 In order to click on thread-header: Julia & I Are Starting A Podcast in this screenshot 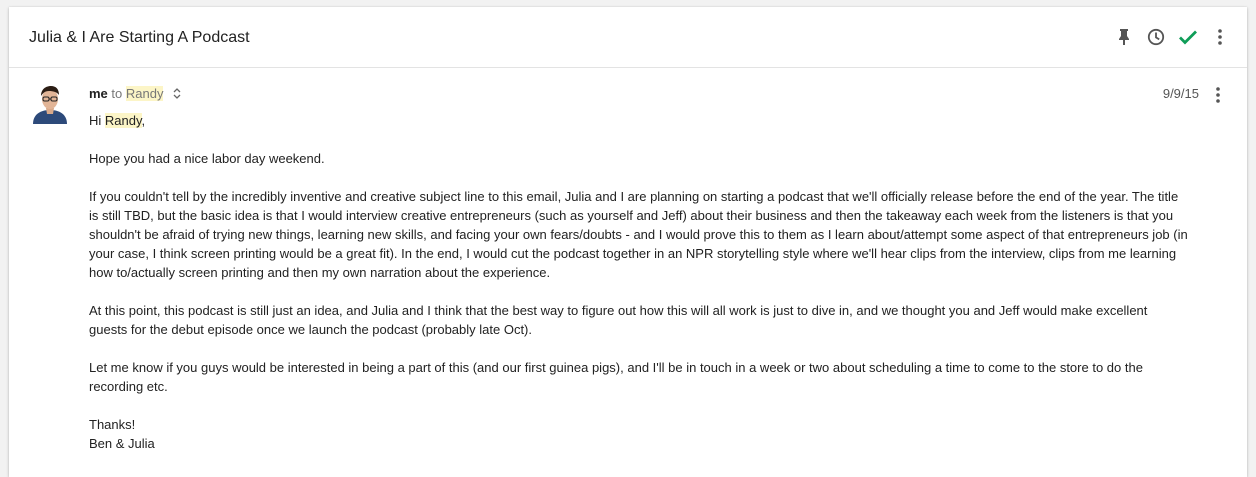, I will do `click(628, 37)`.